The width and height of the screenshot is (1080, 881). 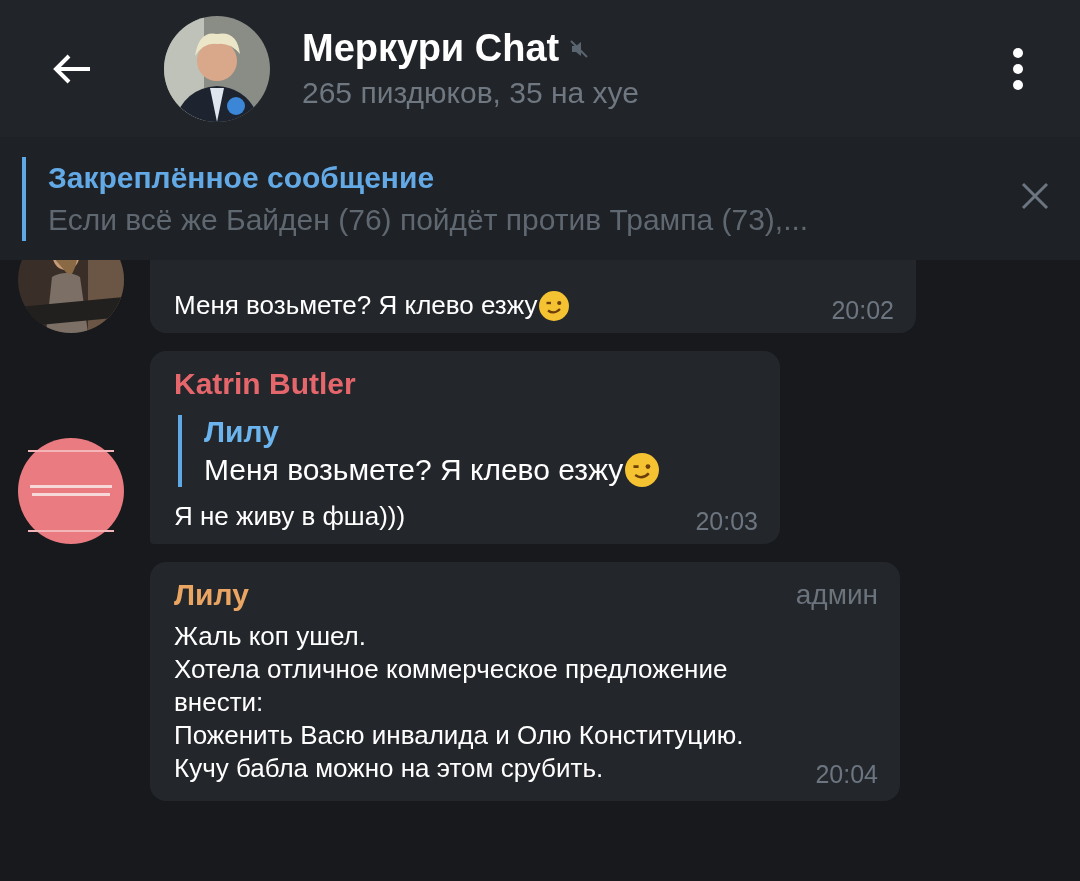 What do you see at coordinates (242, 432) in the screenshot?
I see `reply-author: Лилу` at bounding box center [242, 432].